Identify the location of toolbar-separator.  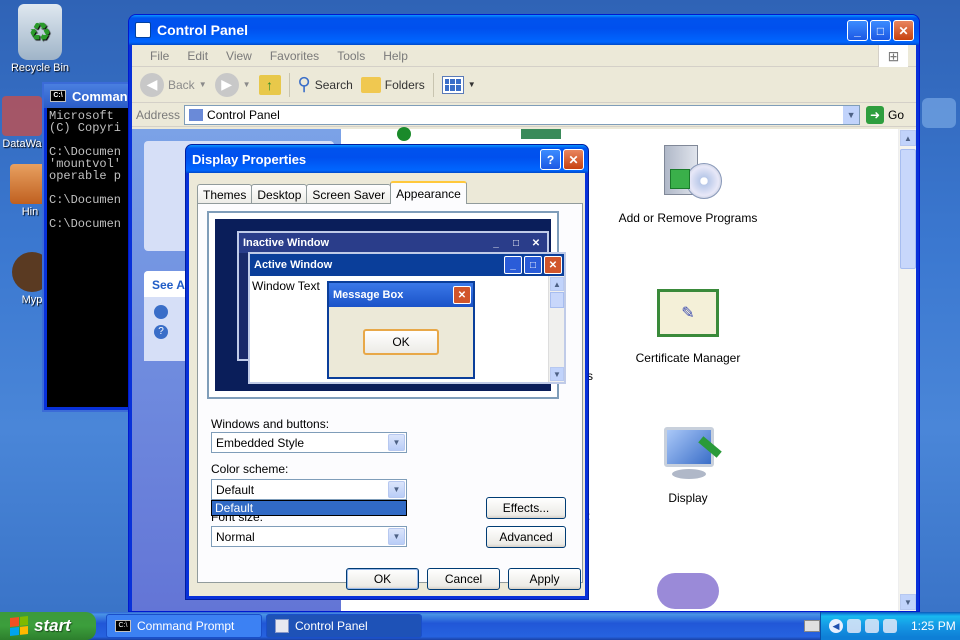
(289, 84).